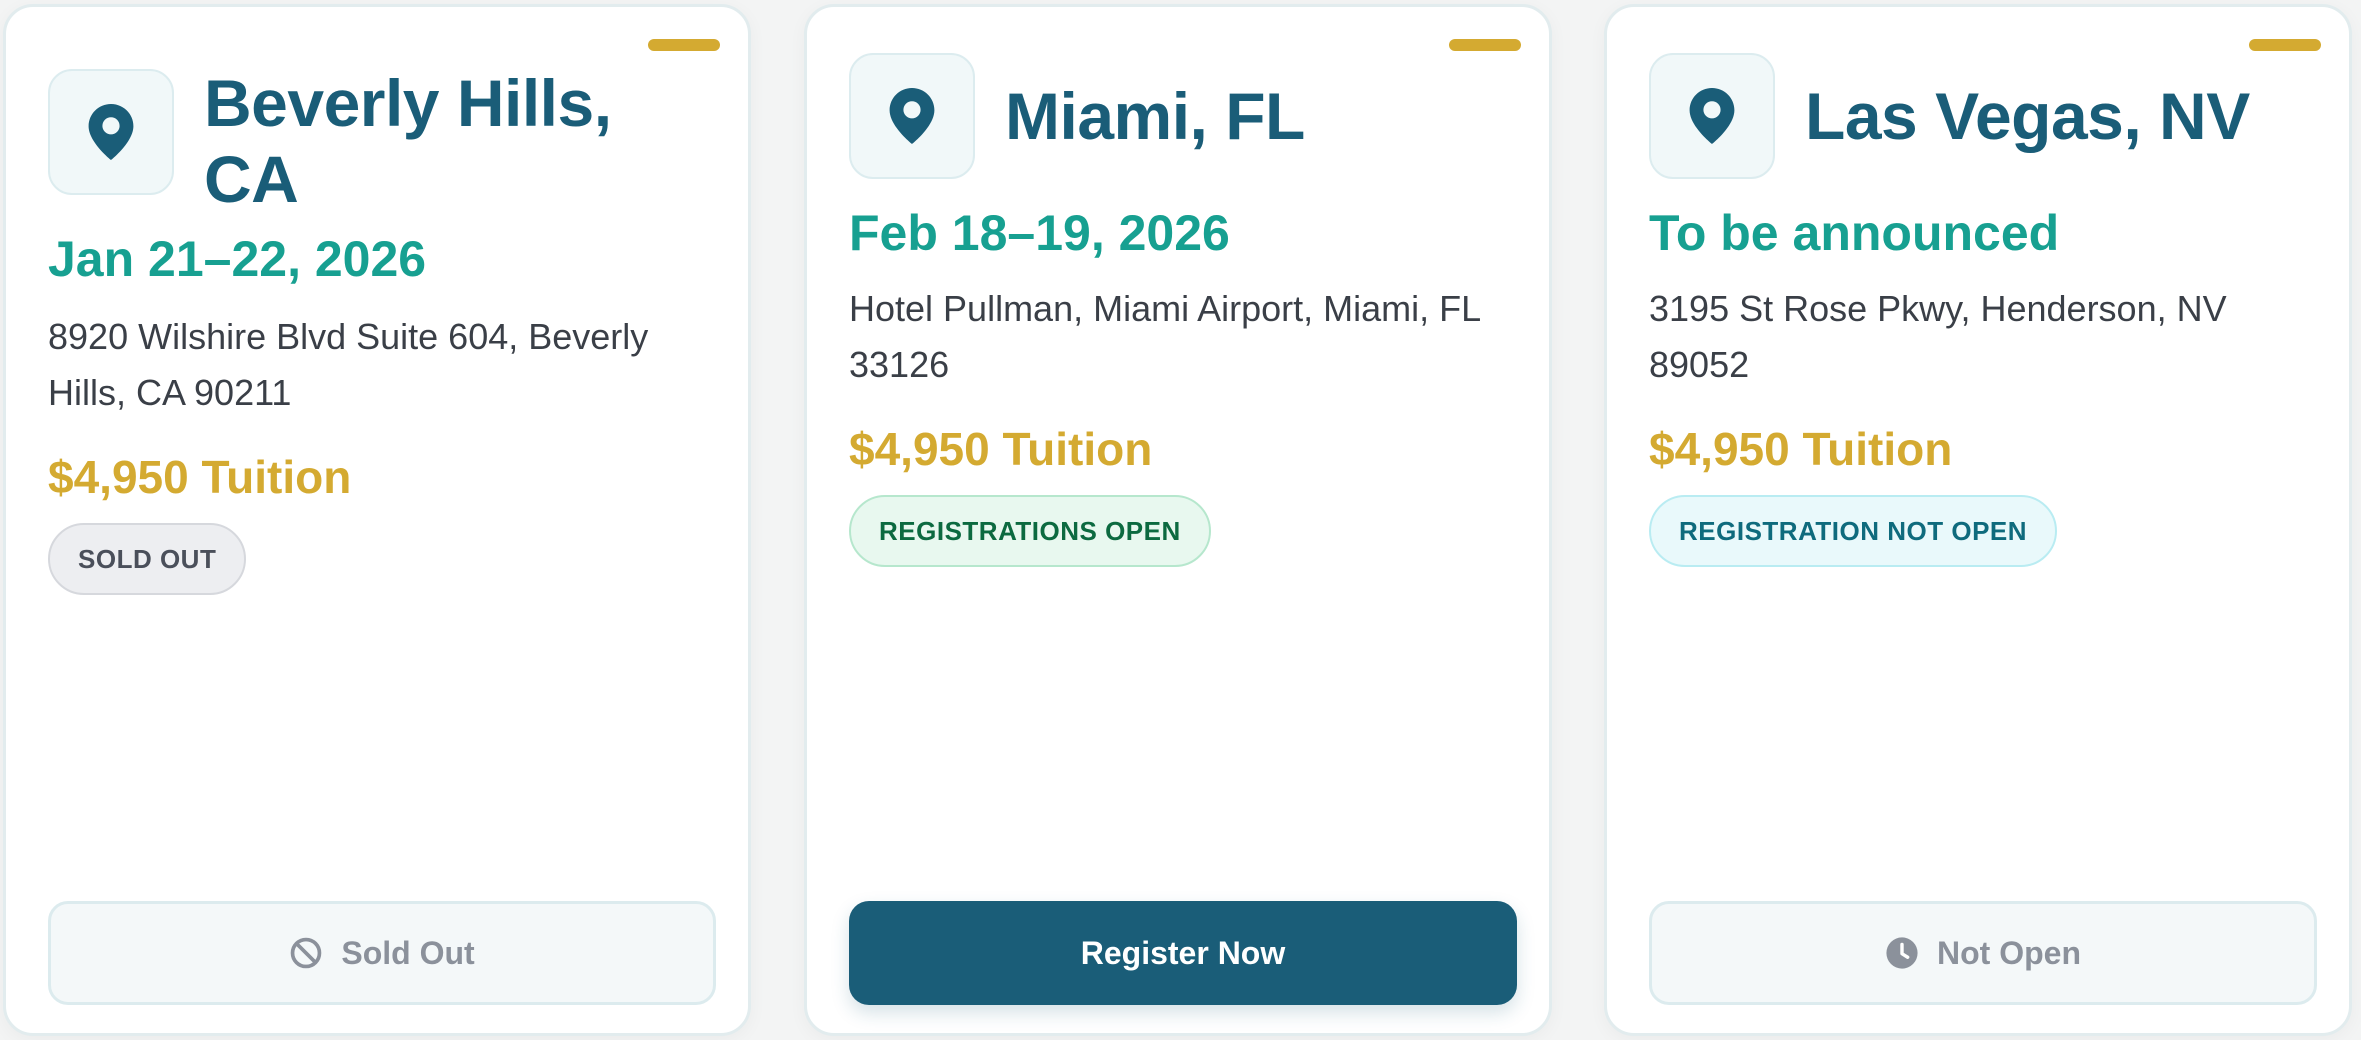 The image size is (2361, 1040). I want to click on event-date: Feb 18–19, 2026, so click(1039, 233).